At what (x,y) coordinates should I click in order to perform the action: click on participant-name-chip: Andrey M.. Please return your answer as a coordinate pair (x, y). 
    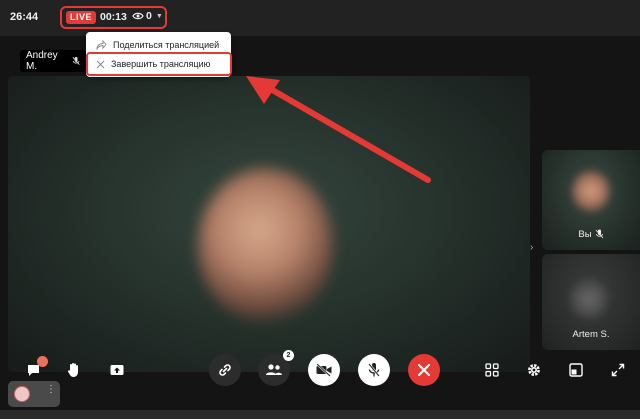
    Looking at the image, I should click on (53, 61).